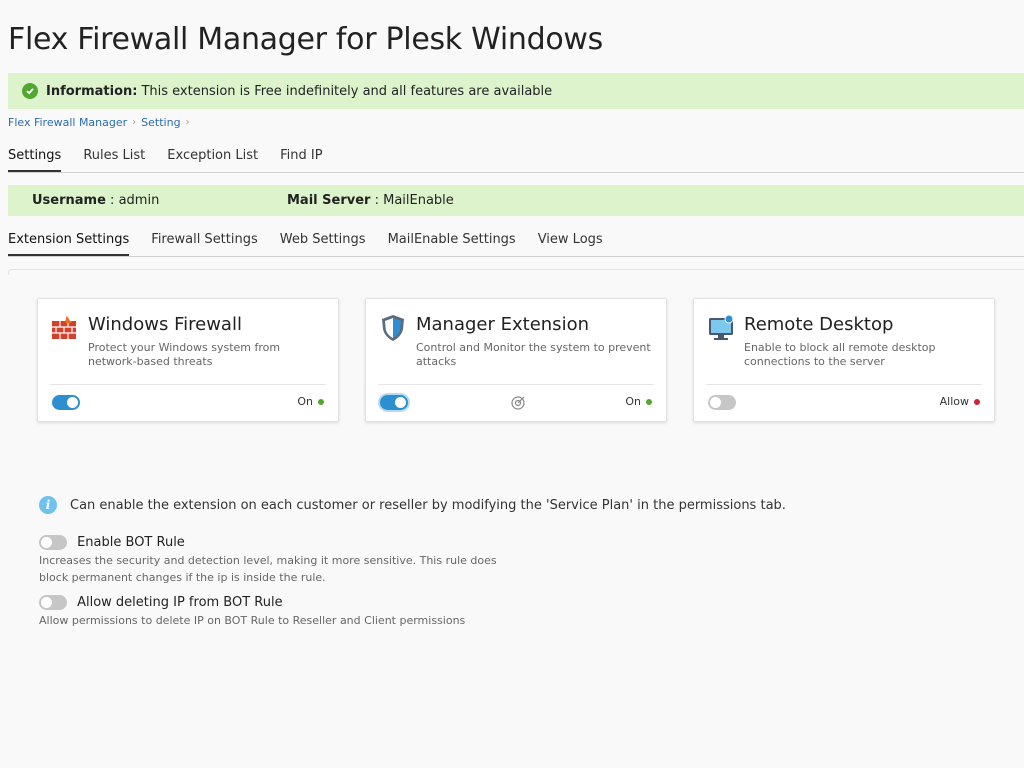  I want to click on breadcrumb-item: Flex Firewall Manager, so click(67, 122).